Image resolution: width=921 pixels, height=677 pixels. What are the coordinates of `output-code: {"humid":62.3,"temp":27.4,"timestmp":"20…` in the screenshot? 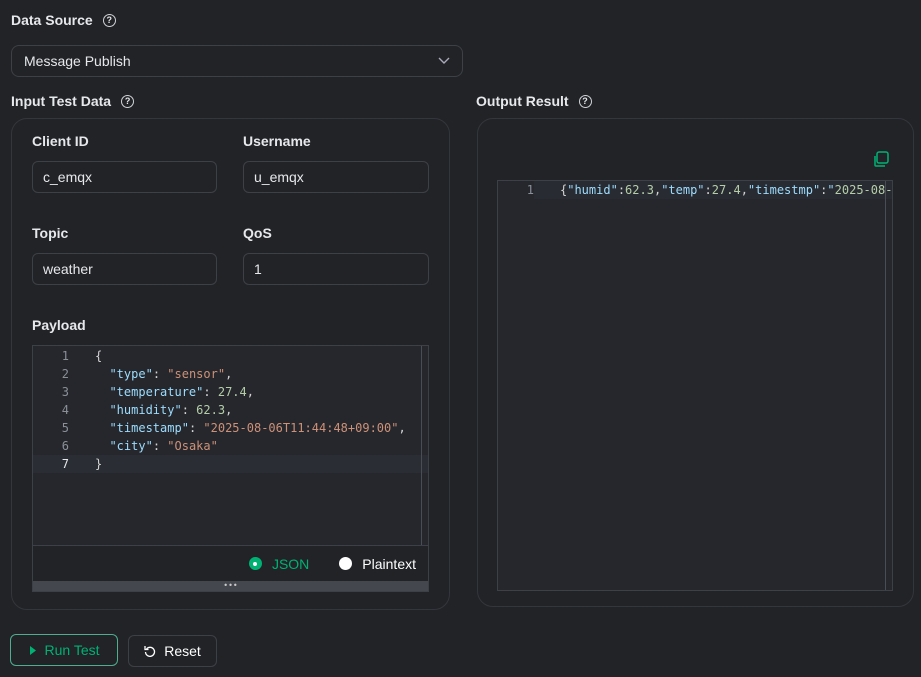 It's located at (713, 190).